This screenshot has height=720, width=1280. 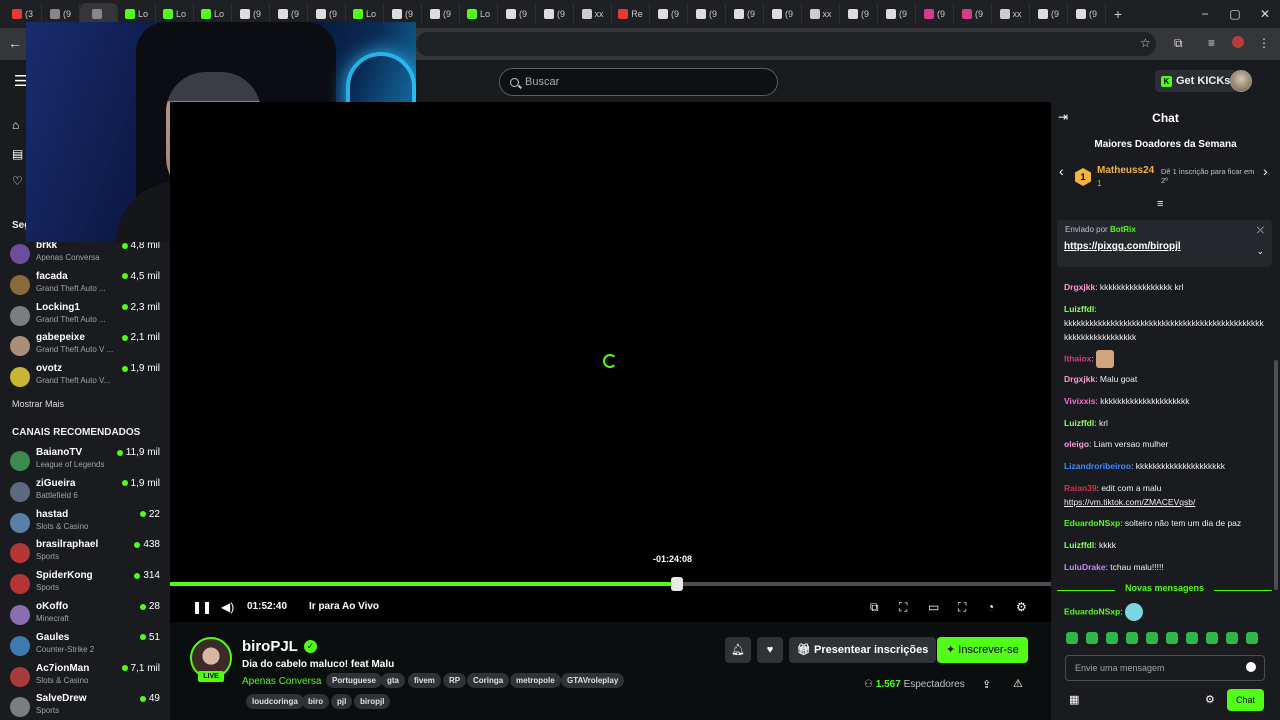 I want to click on star-icon: ☆, so click(x=1145, y=43).